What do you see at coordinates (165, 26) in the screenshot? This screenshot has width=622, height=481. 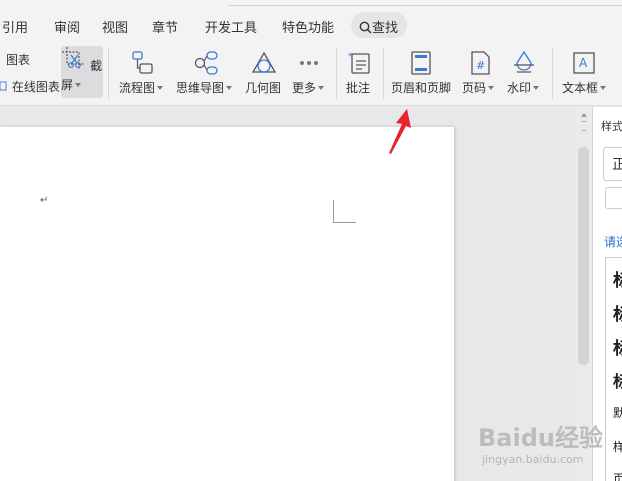 I see `tab-chapter: 章节` at bounding box center [165, 26].